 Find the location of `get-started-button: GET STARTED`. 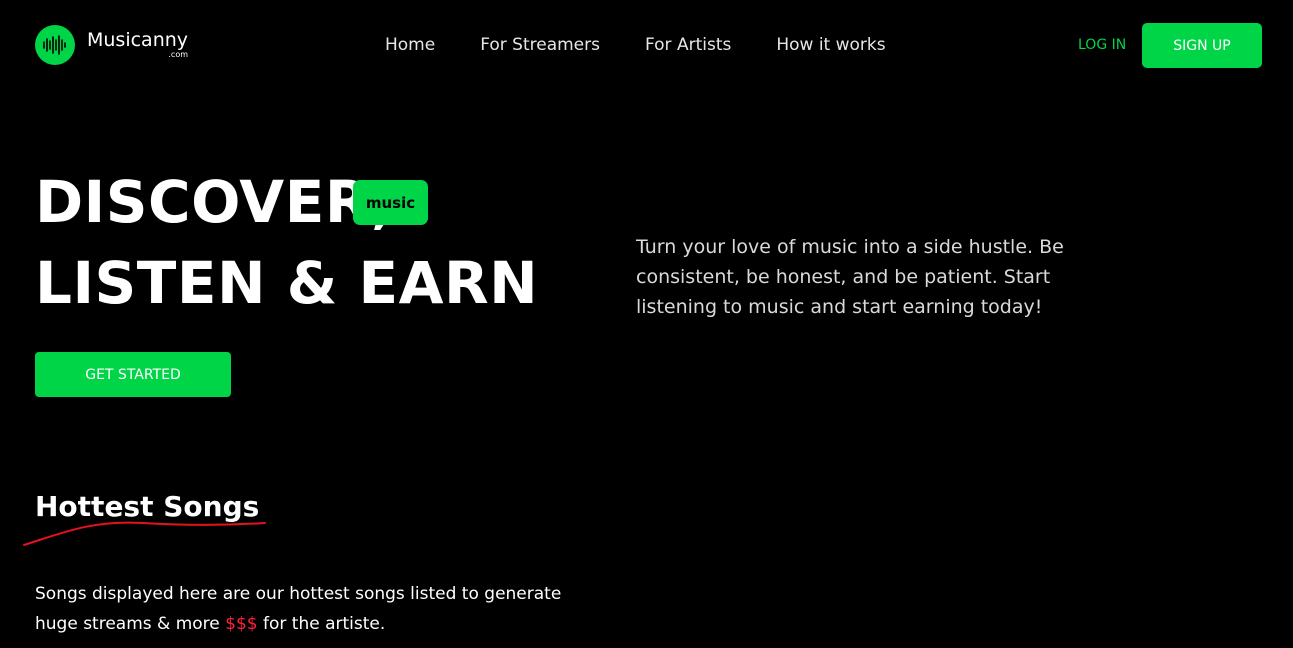

get-started-button: GET STARTED is located at coordinates (133, 374).